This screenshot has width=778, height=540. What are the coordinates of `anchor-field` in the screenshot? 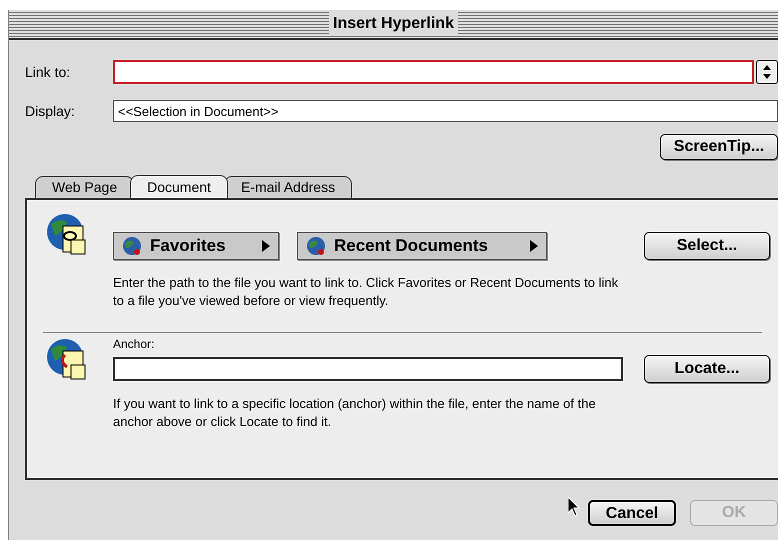 It's located at (368, 369).